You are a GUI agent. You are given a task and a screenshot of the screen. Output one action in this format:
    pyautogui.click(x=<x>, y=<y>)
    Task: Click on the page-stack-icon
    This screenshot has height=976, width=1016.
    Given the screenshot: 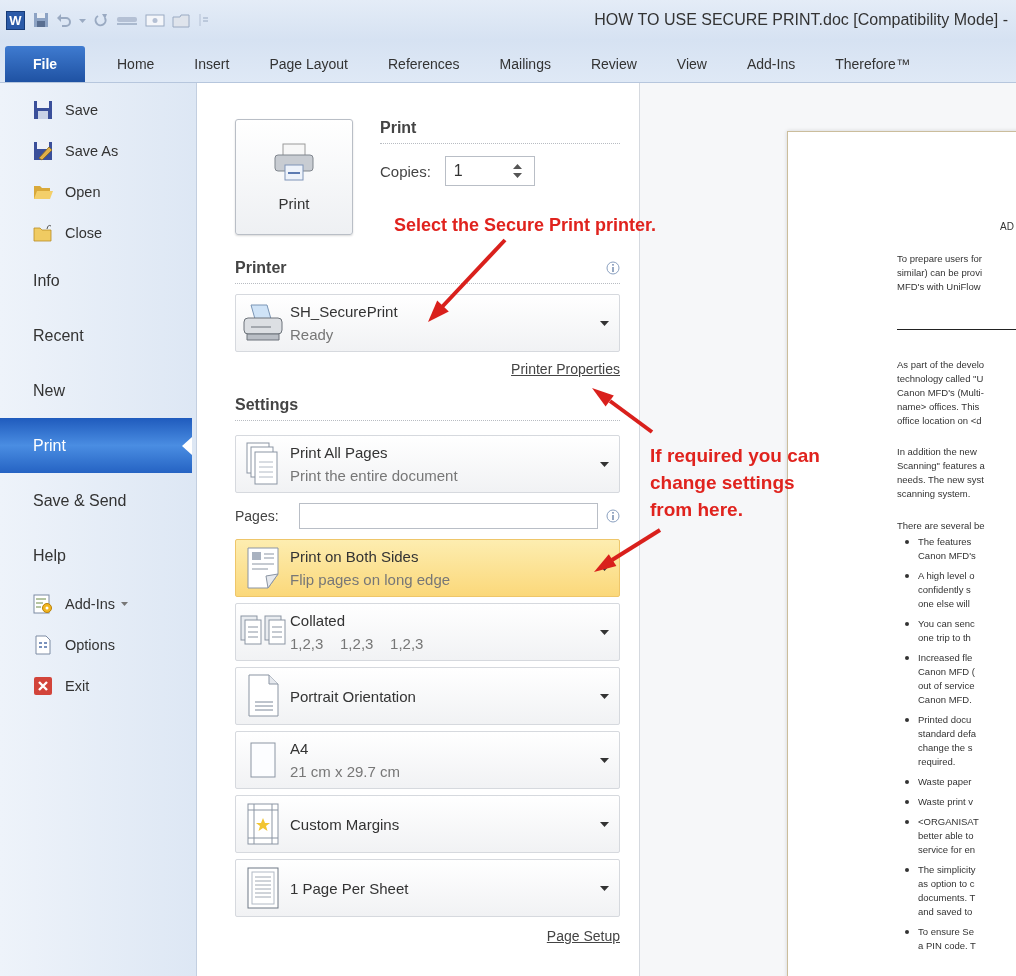 What is the action you would take?
    pyautogui.click(x=263, y=464)
    